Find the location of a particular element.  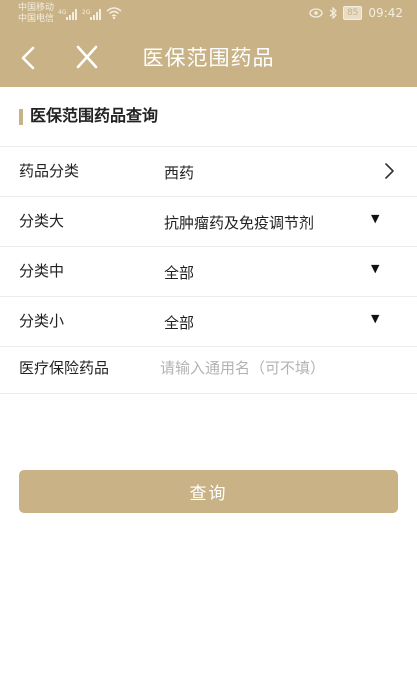

category-small-label: 分类小 is located at coordinates (42, 321).